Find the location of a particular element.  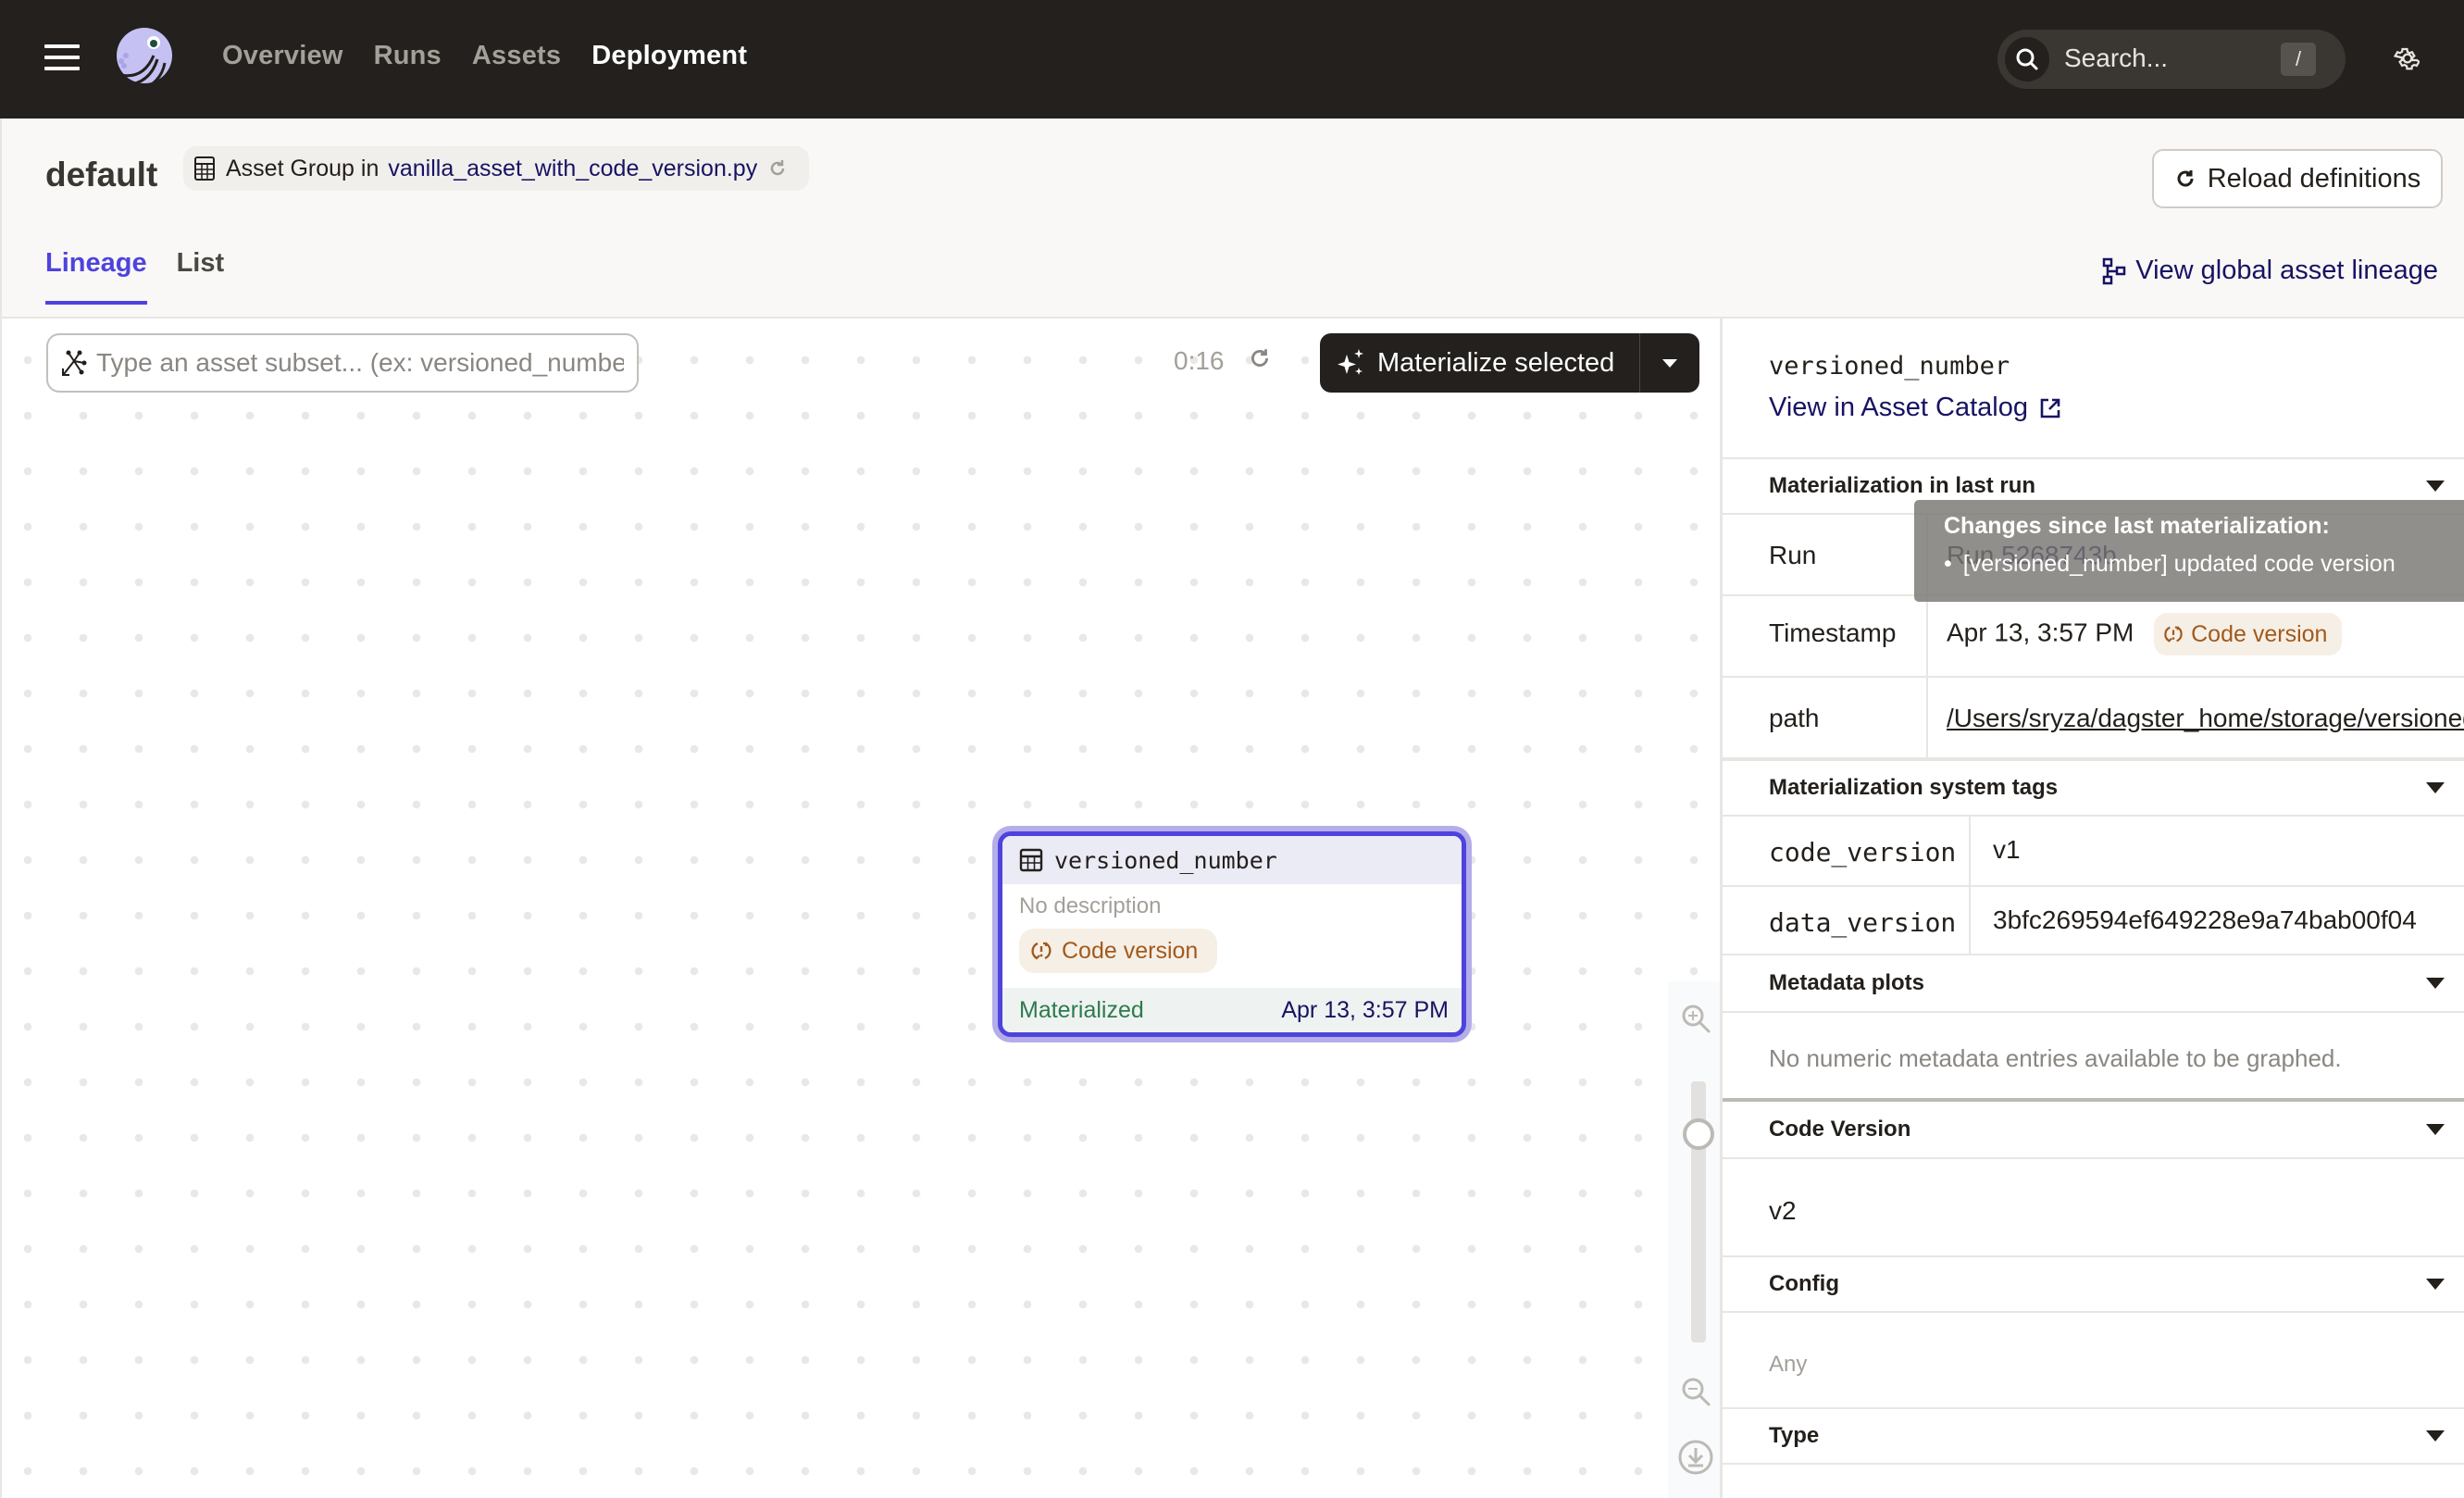

asset-node-name: versioned_number is located at coordinates (1165, 860).